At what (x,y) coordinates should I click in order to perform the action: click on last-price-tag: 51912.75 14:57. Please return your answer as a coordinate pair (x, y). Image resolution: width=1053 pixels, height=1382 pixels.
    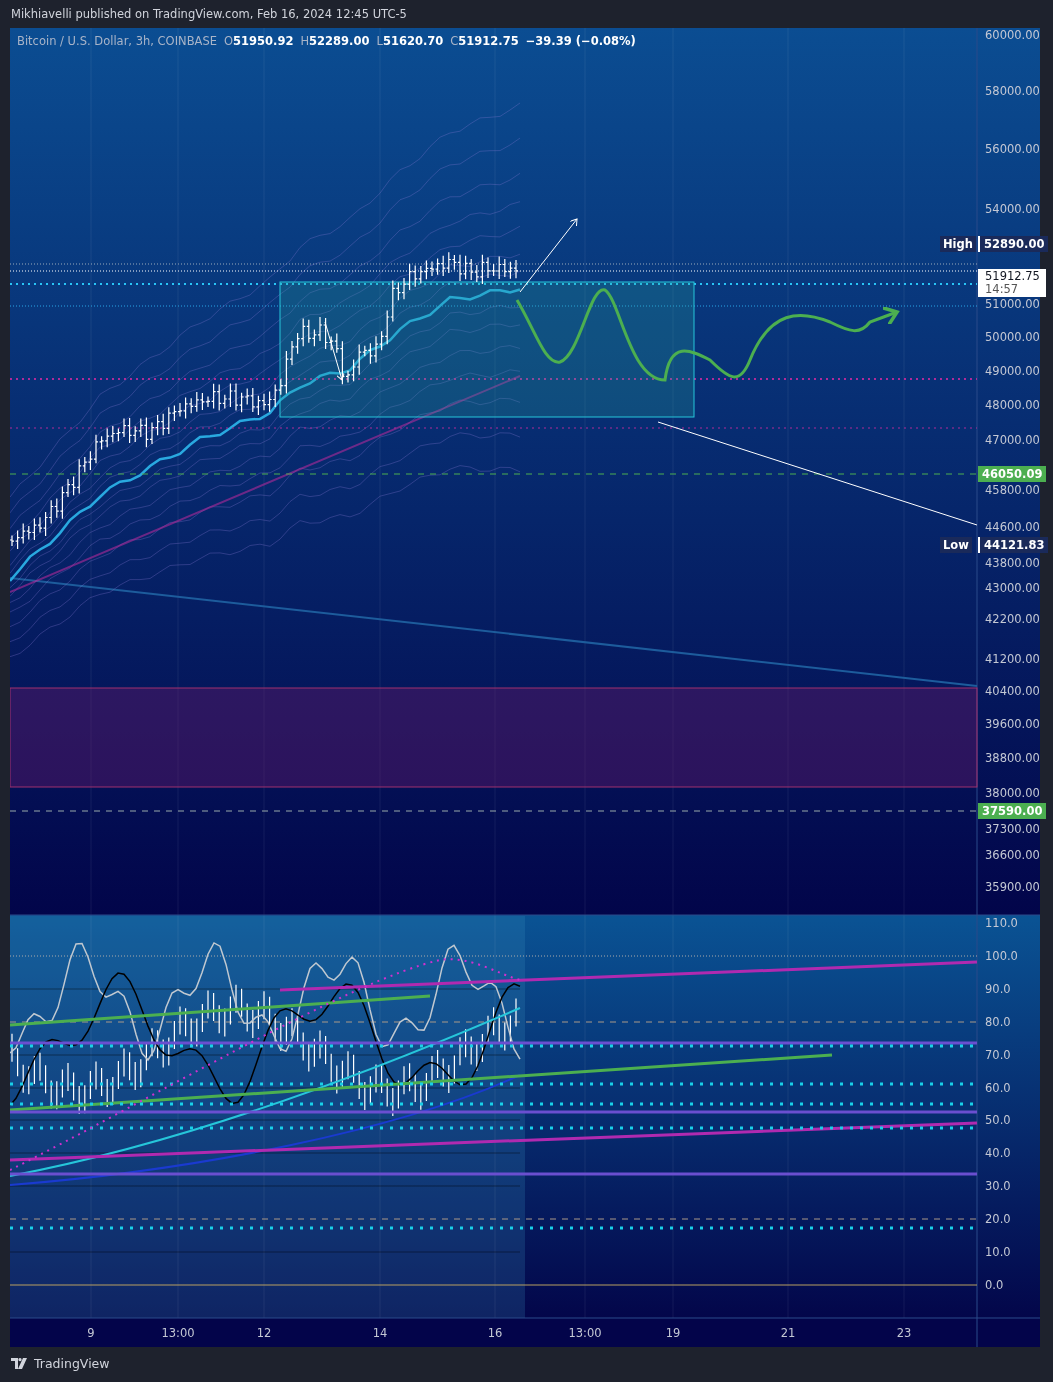
    Looking at the image, I should click on (1012, 283).